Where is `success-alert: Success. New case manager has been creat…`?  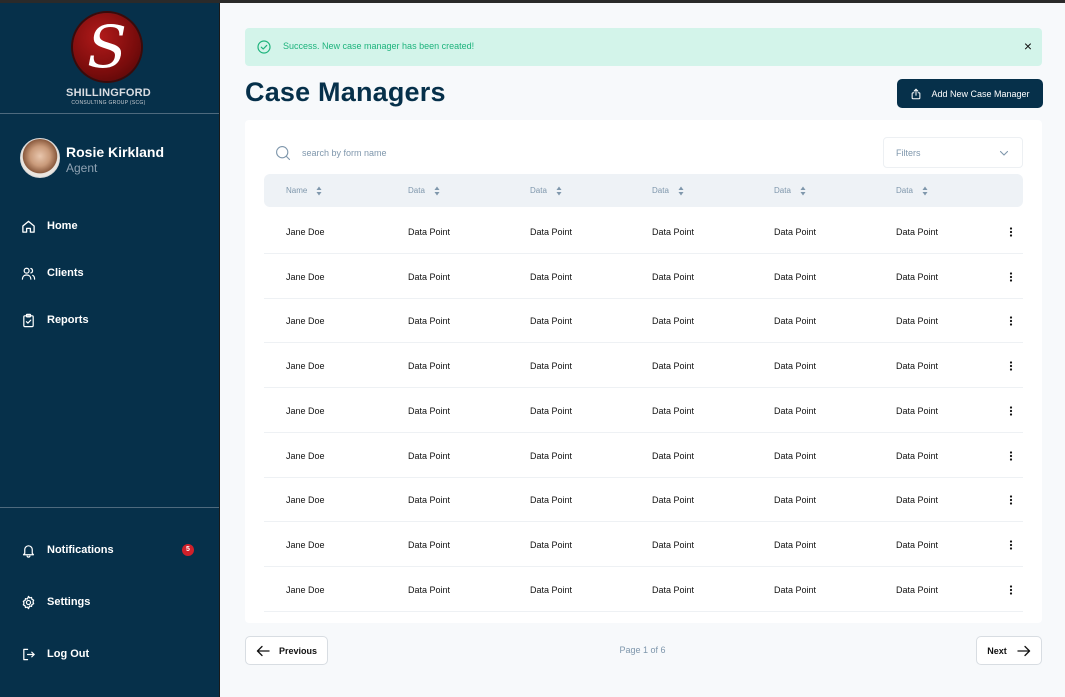 success-alert: Success. New case manager has been creat… is located at coordinates (643, 47).